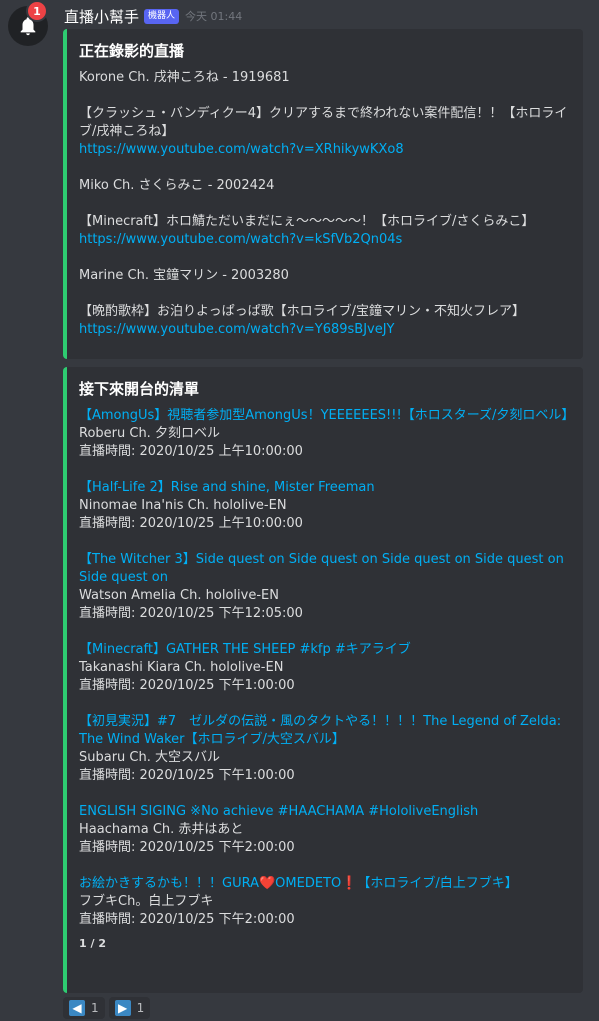 Image resolution: width=599 pixels, height=1021 pixels. Describe the element at coordinates (139, 389) in the screenshot. I see `embed-title: 接下來開台的清單` at that location.